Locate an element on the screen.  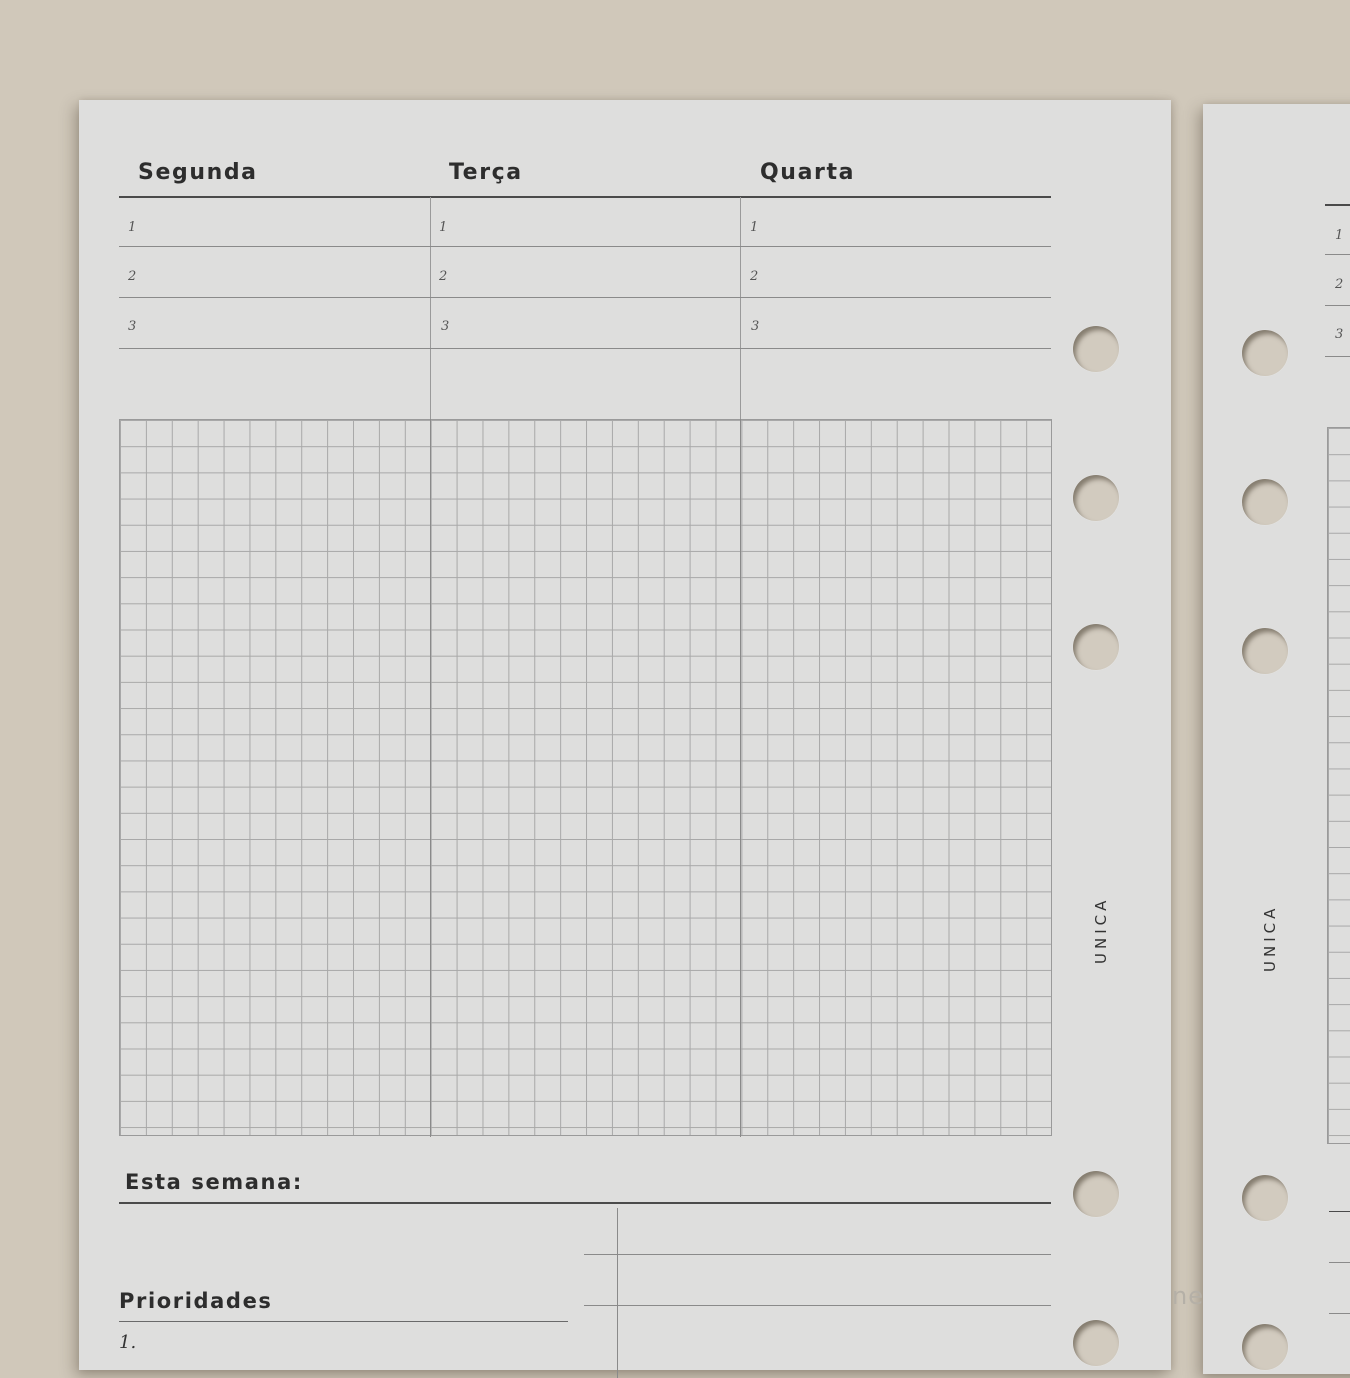
day-header-monday: Segunda is located at coordinates (198, 172).